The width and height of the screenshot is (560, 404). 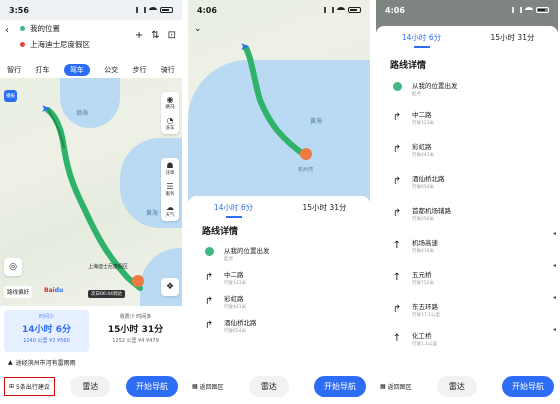 I want to click on plan-cheapest: 收费少 时间多 15小时 31分 1252 公里 ¥4 ¥479, so click(x=135, y=331).